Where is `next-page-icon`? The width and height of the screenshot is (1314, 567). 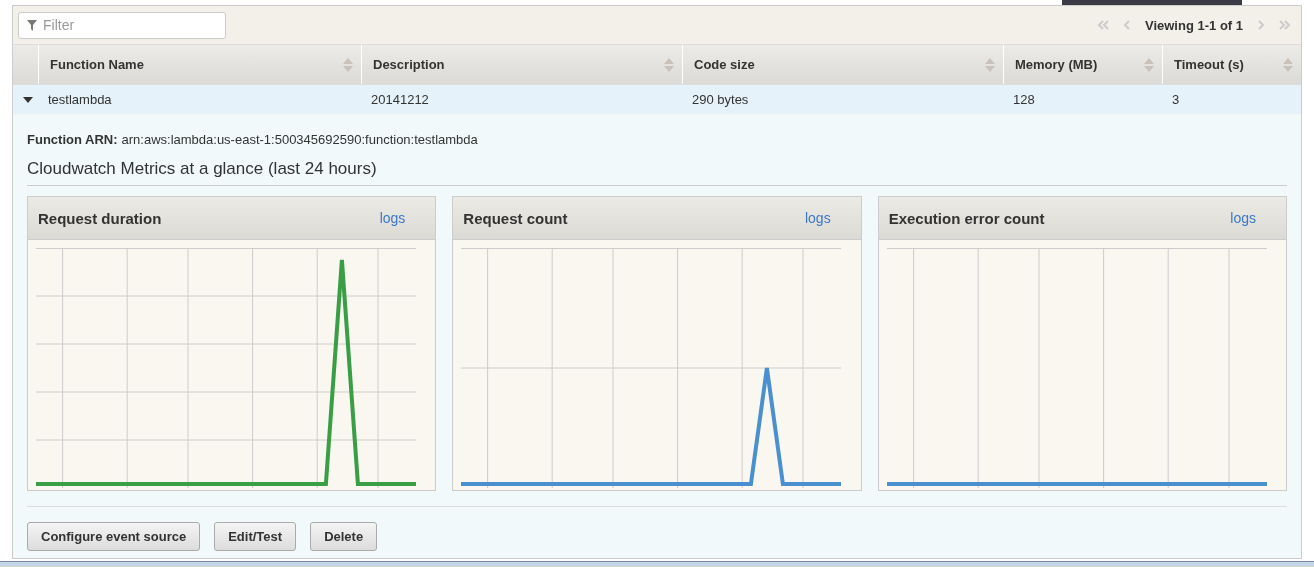
next-page-icon is located at coordinates (1261, 25).